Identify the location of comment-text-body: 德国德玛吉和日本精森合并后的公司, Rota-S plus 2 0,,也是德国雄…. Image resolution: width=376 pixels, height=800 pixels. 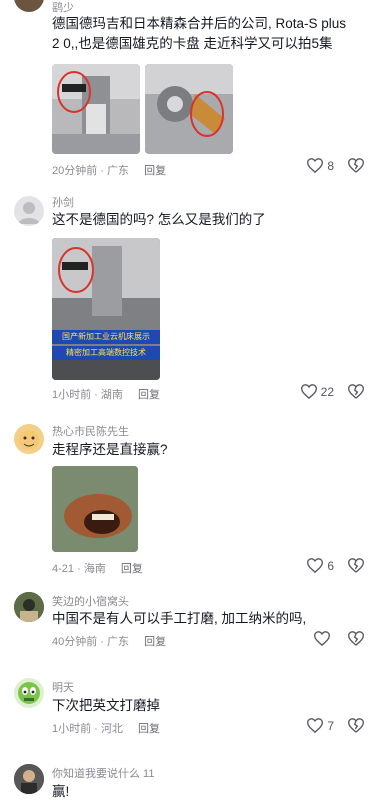
(199, 33).